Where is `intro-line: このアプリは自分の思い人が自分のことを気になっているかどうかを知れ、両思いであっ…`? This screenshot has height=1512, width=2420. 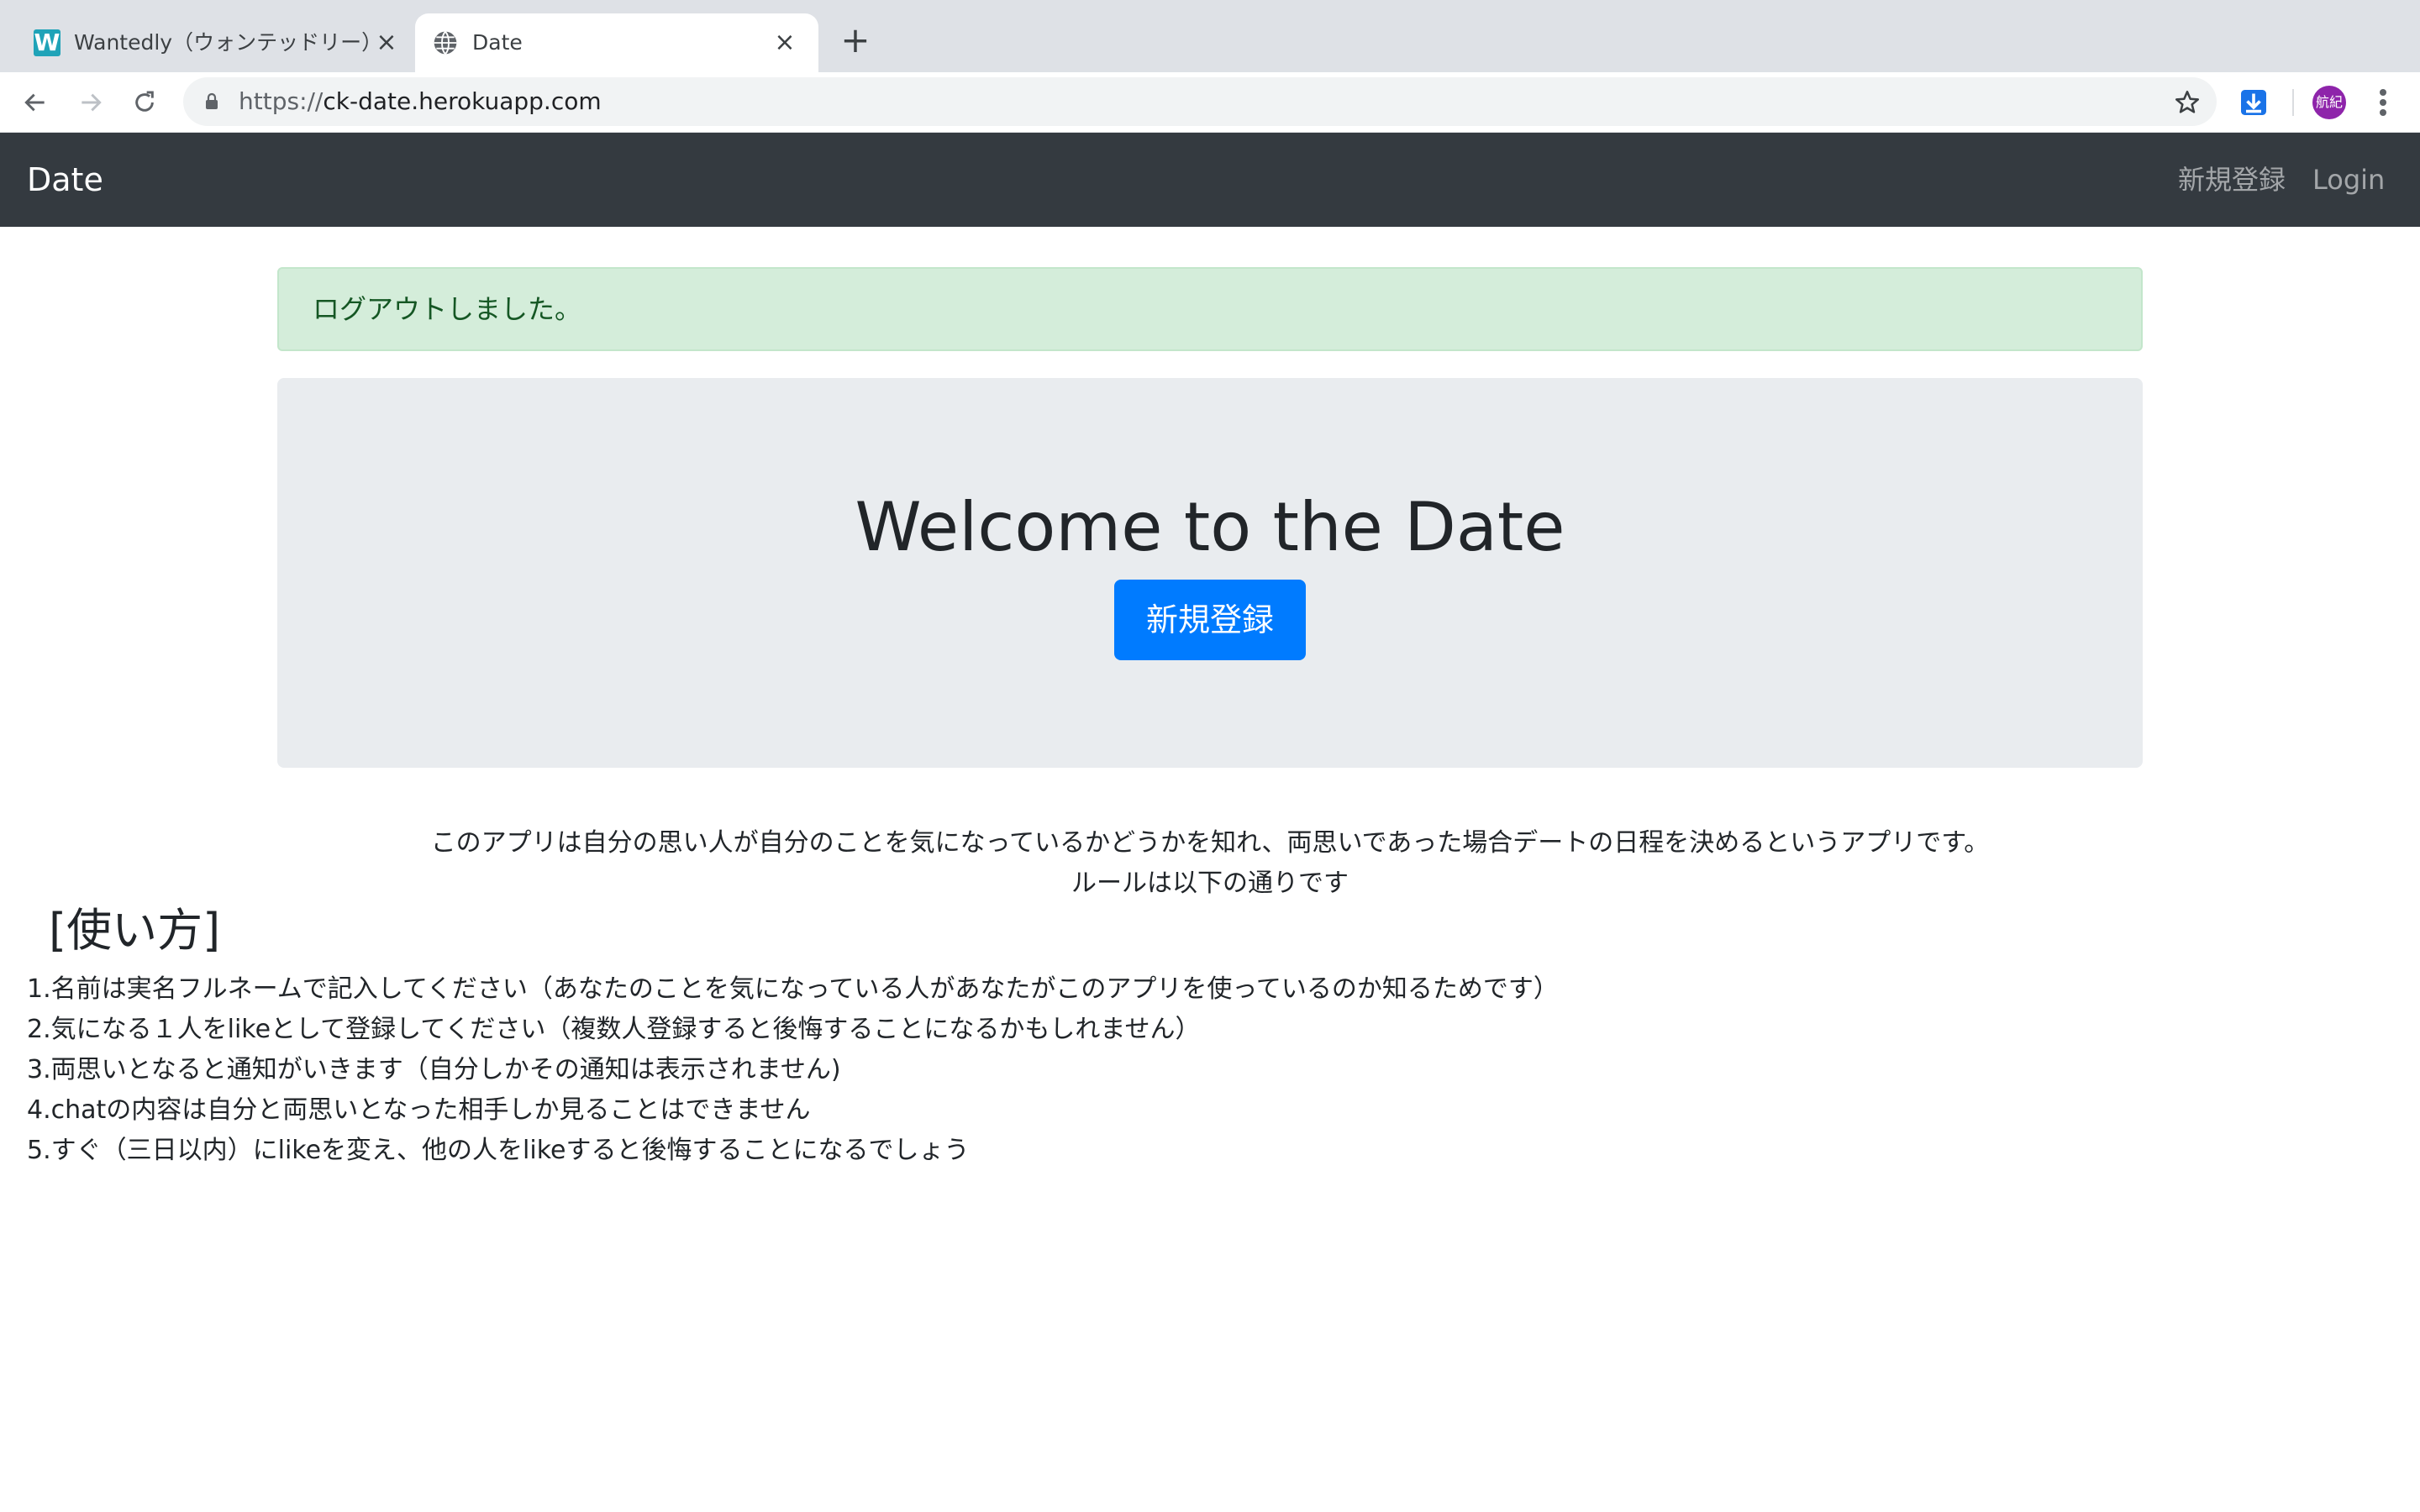 intro-line: このアプリは自分の思い人が自分のことを気になっているかどうかを知れ、両思いであっ… is located at coordinates (1210, 843).